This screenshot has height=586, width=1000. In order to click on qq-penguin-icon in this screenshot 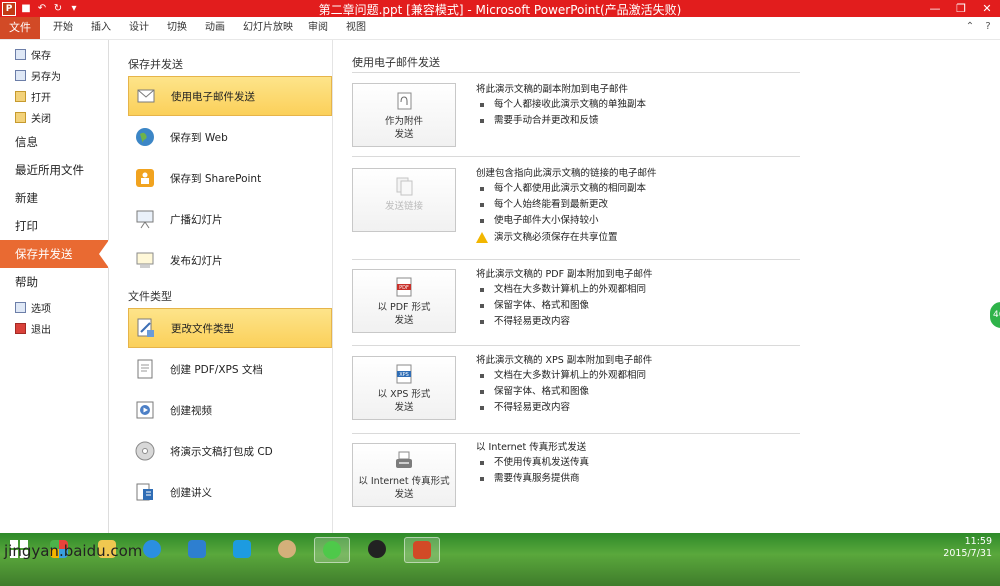, I will do `click(377, 549)`.